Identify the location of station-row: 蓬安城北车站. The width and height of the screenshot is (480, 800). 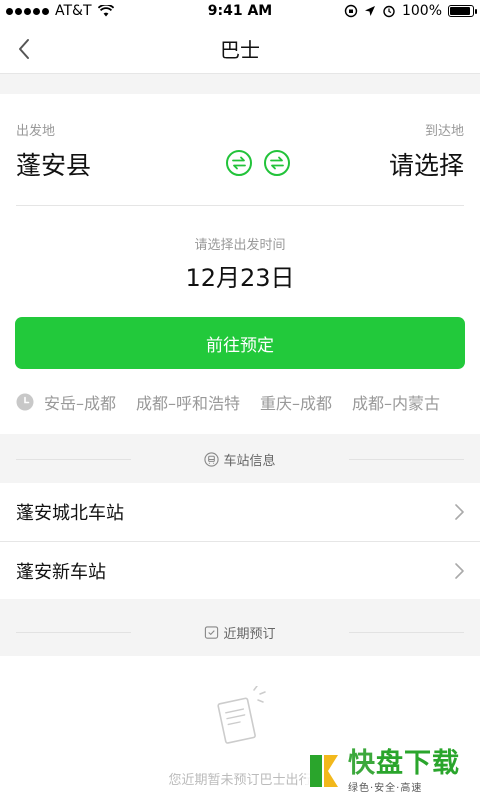
(240, 512).